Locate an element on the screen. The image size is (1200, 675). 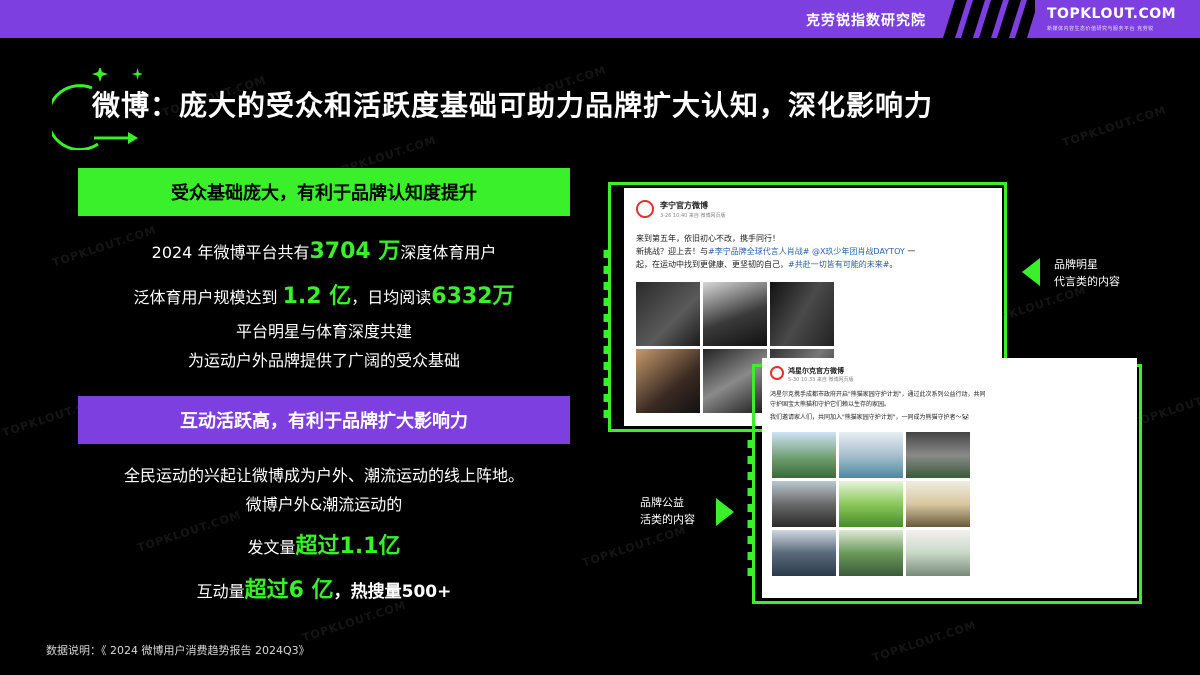
post-text: 鸿星尔克携手成都市政府开启"熊猫家园守护计划"，通过此次系列公益行动，共同 is located at coordinates (878, 394).